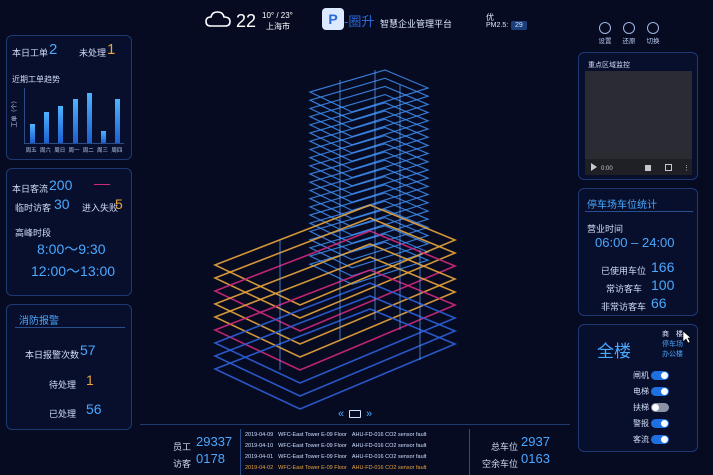 The image size is (713, 475). What do you see at coordinates (30, 189) in the screenshot?
I see `today-flow-label: 本日客流` at bounding box center [30, 189].